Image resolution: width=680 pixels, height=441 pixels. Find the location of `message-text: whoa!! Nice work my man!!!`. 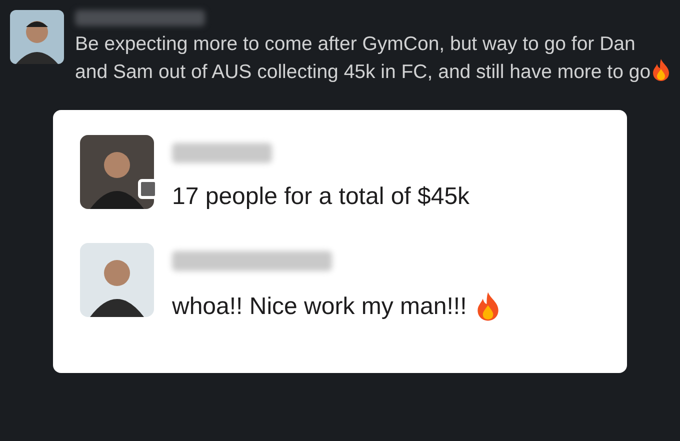

message-text: whoa!! Nice work my man!!! is located at coordinates (319, 306).